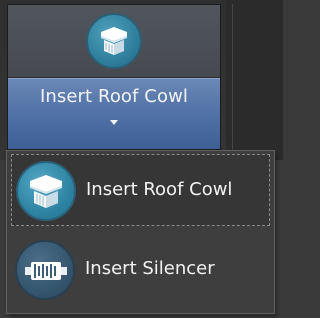 Image resolution: width=320 pixels, height=318 pixels. What do you see at coordinates (45, 270) in the screenshot?
I see `silencer-icon` at bounding box center [45, 270].